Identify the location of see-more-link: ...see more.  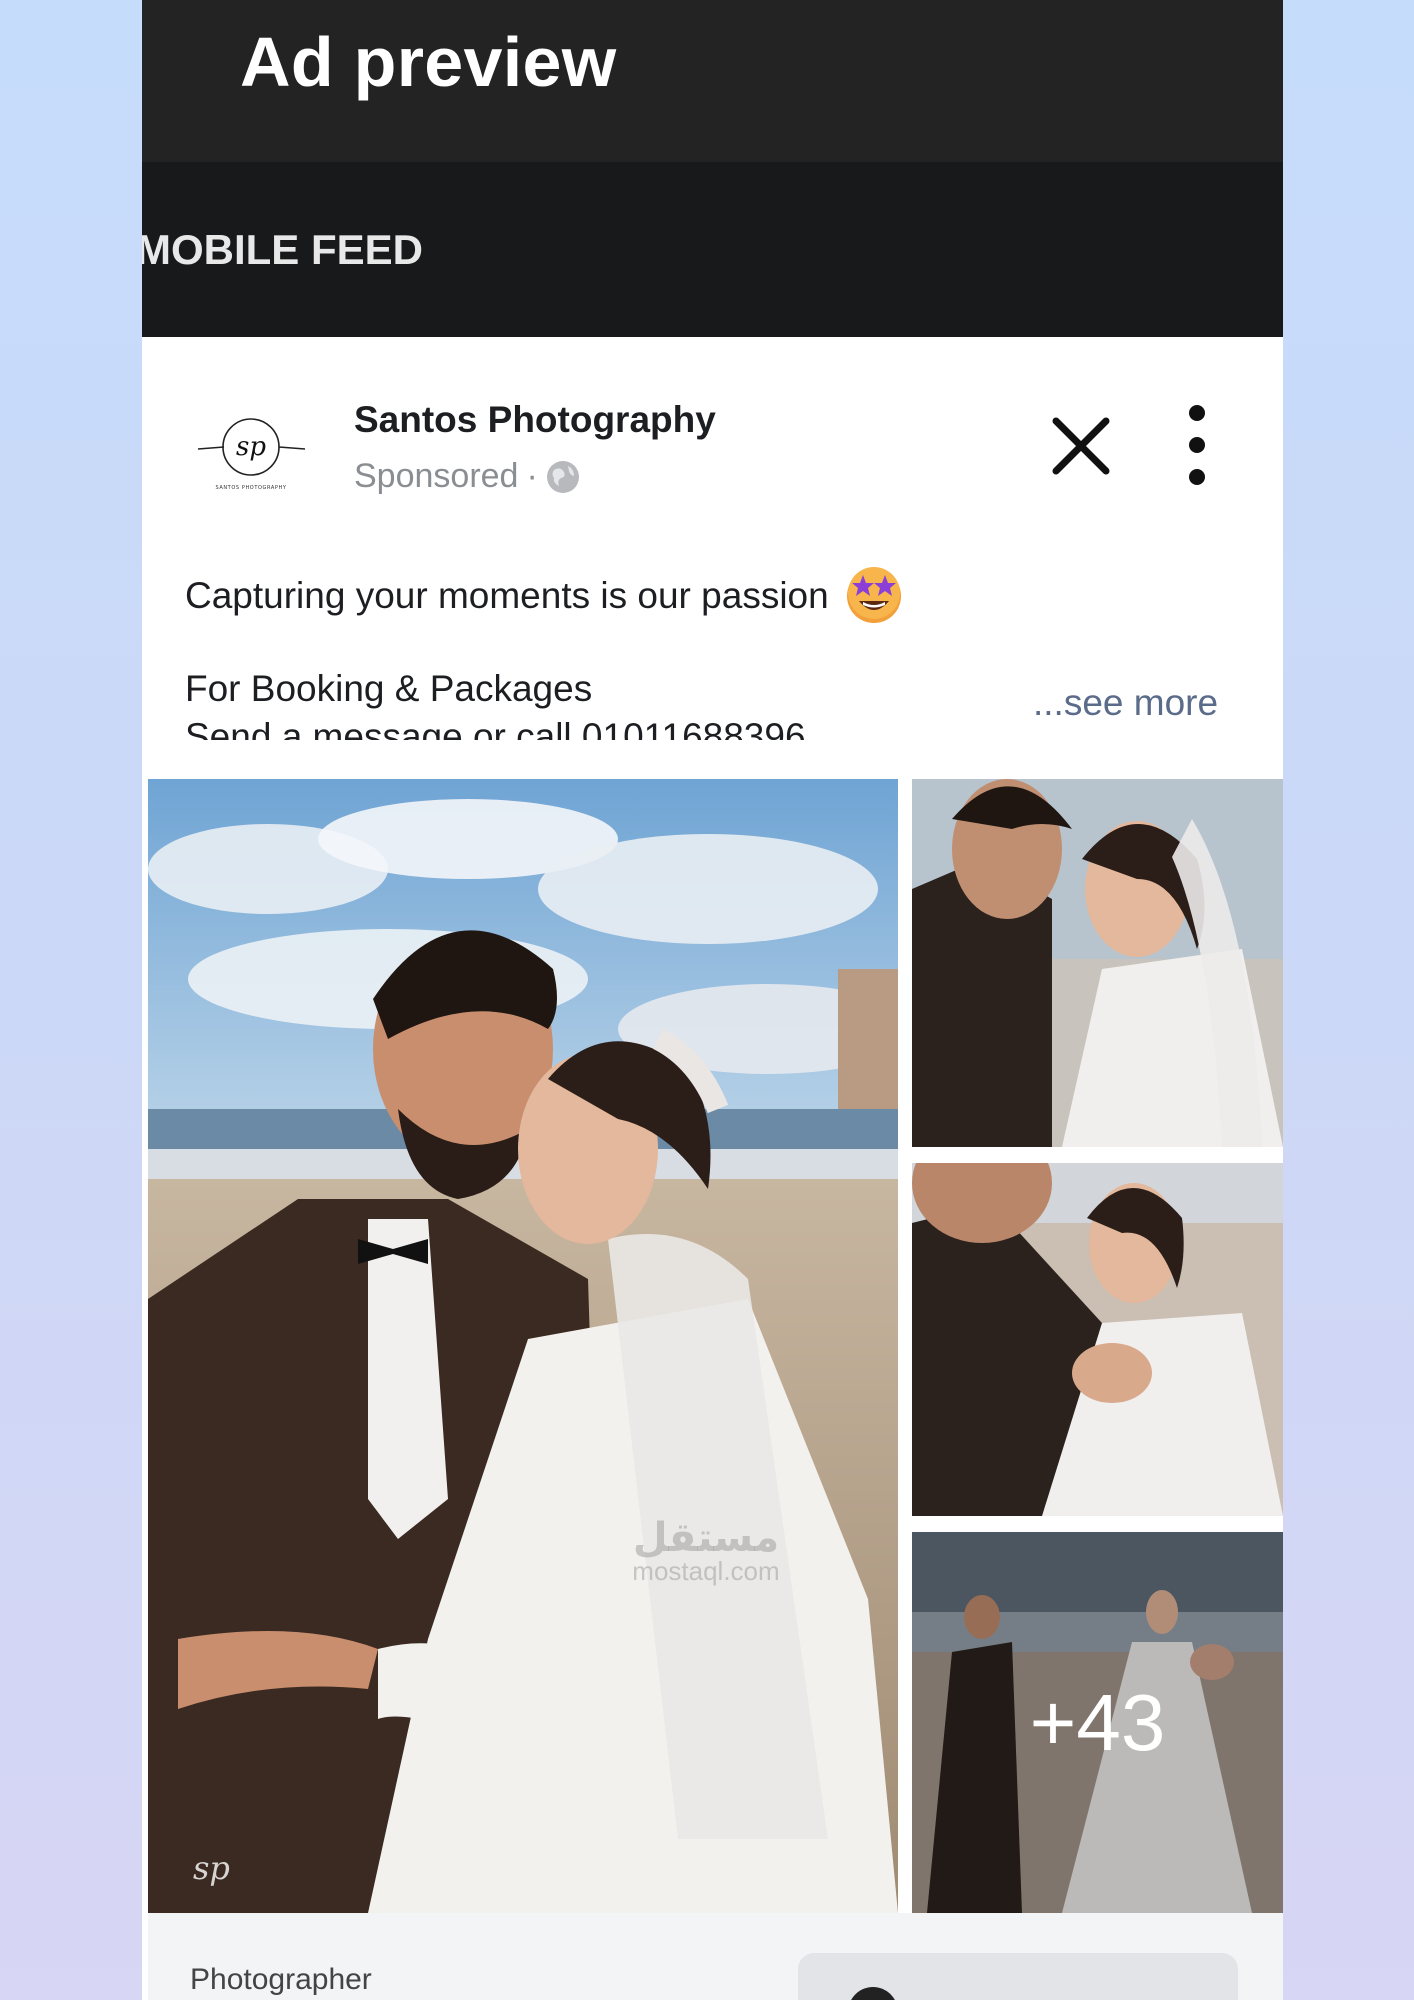
(1125, 703).